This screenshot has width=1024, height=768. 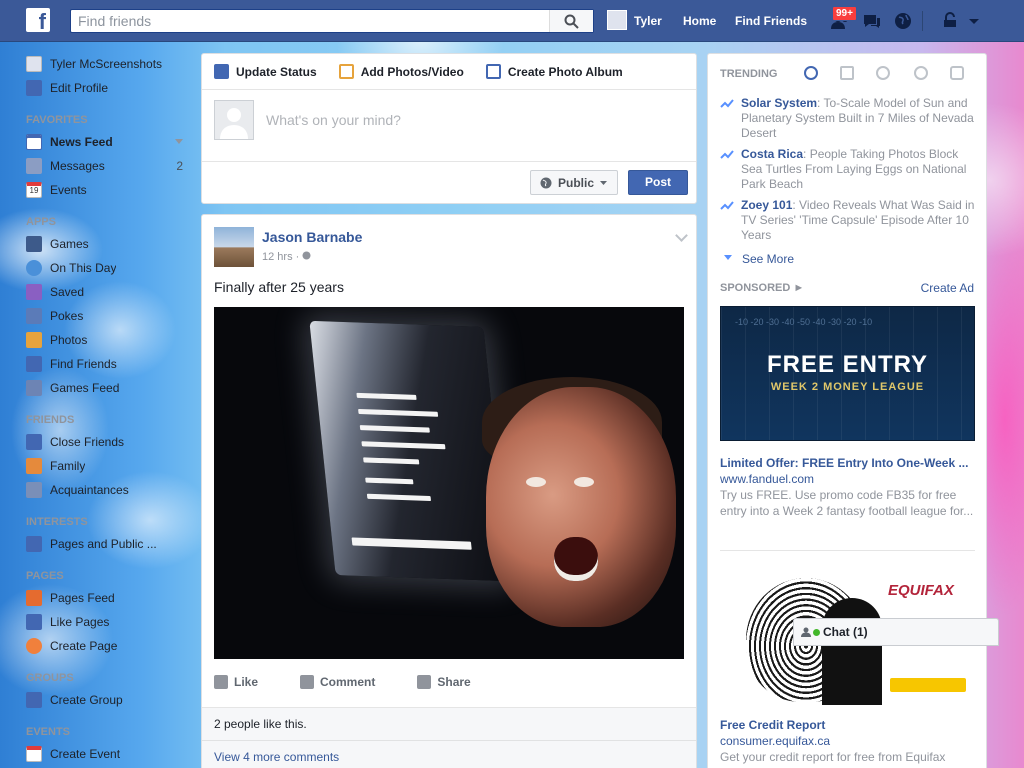 I want to click on privacy-selector: Public, so click(x=574, y=182).